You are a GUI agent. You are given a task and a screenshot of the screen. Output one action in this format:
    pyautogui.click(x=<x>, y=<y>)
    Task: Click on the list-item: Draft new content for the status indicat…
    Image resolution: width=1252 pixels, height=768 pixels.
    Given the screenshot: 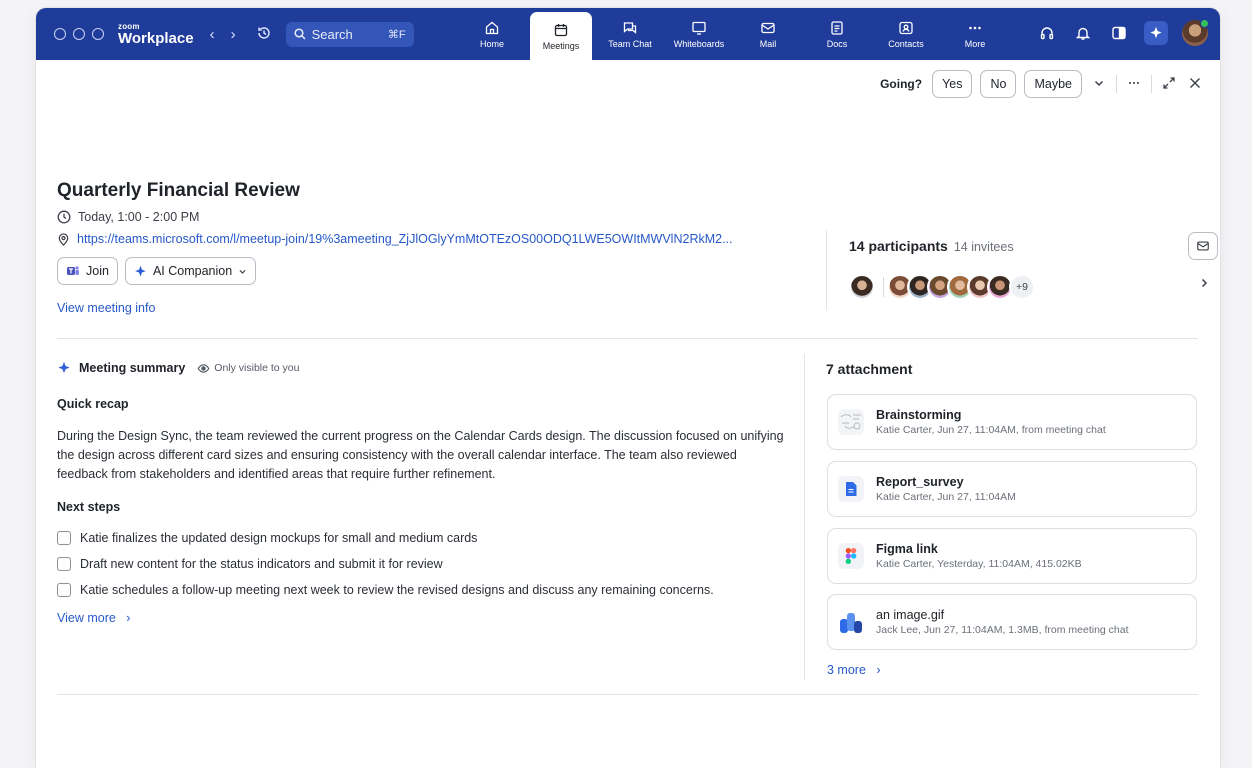 What is the action you would take?
    pyautogui.click(x=385, y=564)
    